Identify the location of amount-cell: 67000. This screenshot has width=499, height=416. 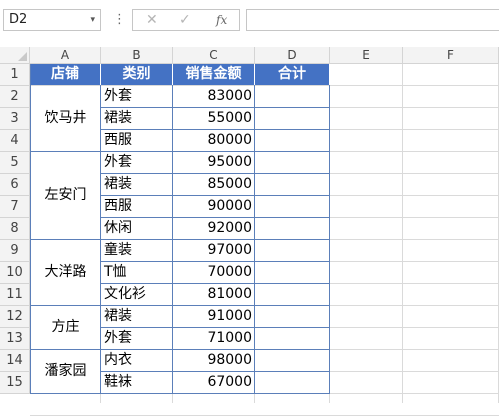
(214, 382).